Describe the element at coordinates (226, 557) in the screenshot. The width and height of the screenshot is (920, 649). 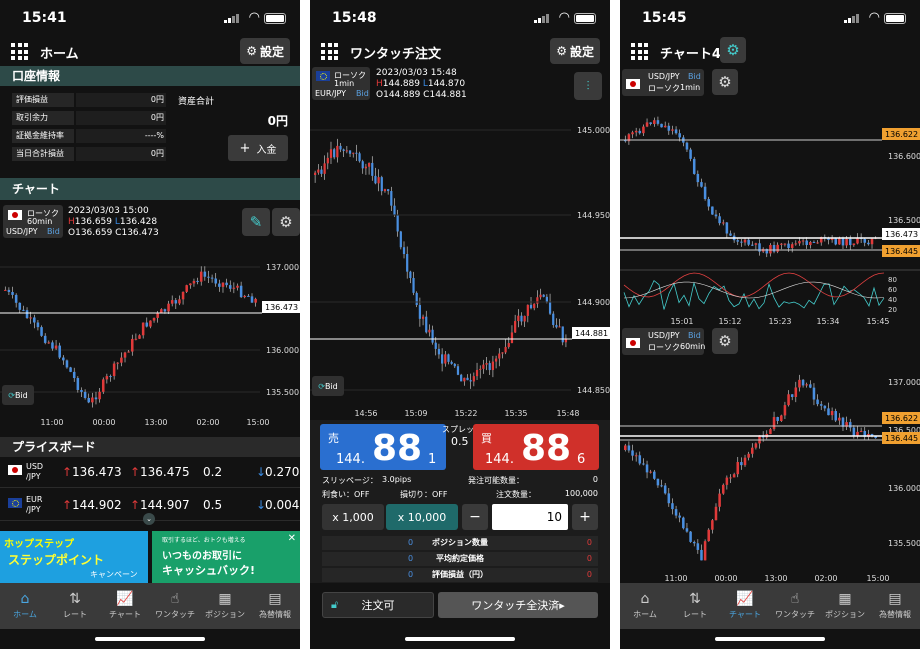
I see `ad-right: 取引するほど、おトクも増える いつものお取引に キャッシュバック!` at that location.